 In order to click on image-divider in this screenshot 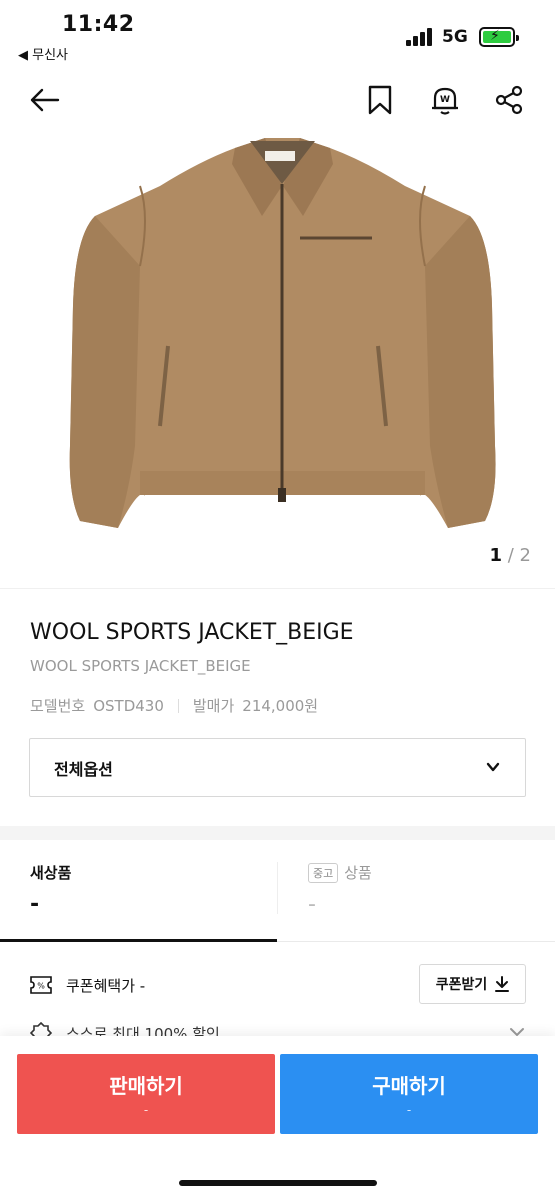, I will do `click(277, 588)`.